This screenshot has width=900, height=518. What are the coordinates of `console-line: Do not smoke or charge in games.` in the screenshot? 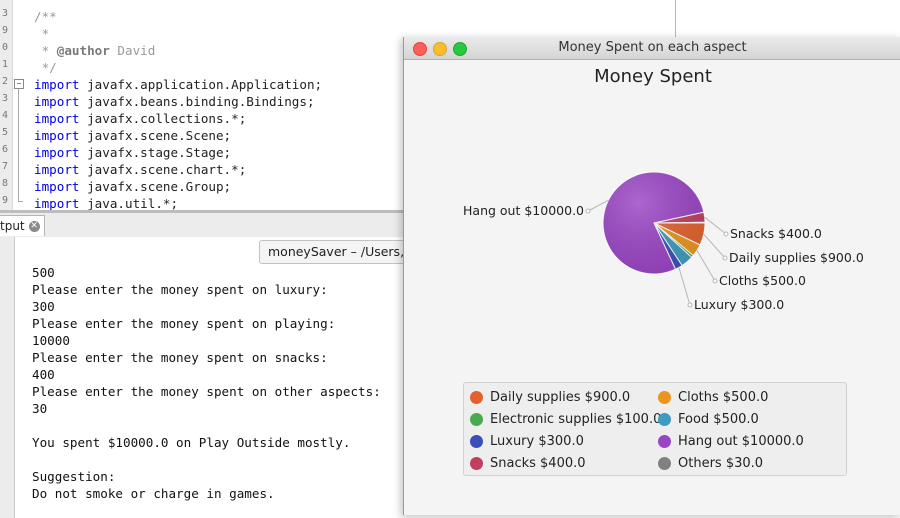 It's located at (153, 493).